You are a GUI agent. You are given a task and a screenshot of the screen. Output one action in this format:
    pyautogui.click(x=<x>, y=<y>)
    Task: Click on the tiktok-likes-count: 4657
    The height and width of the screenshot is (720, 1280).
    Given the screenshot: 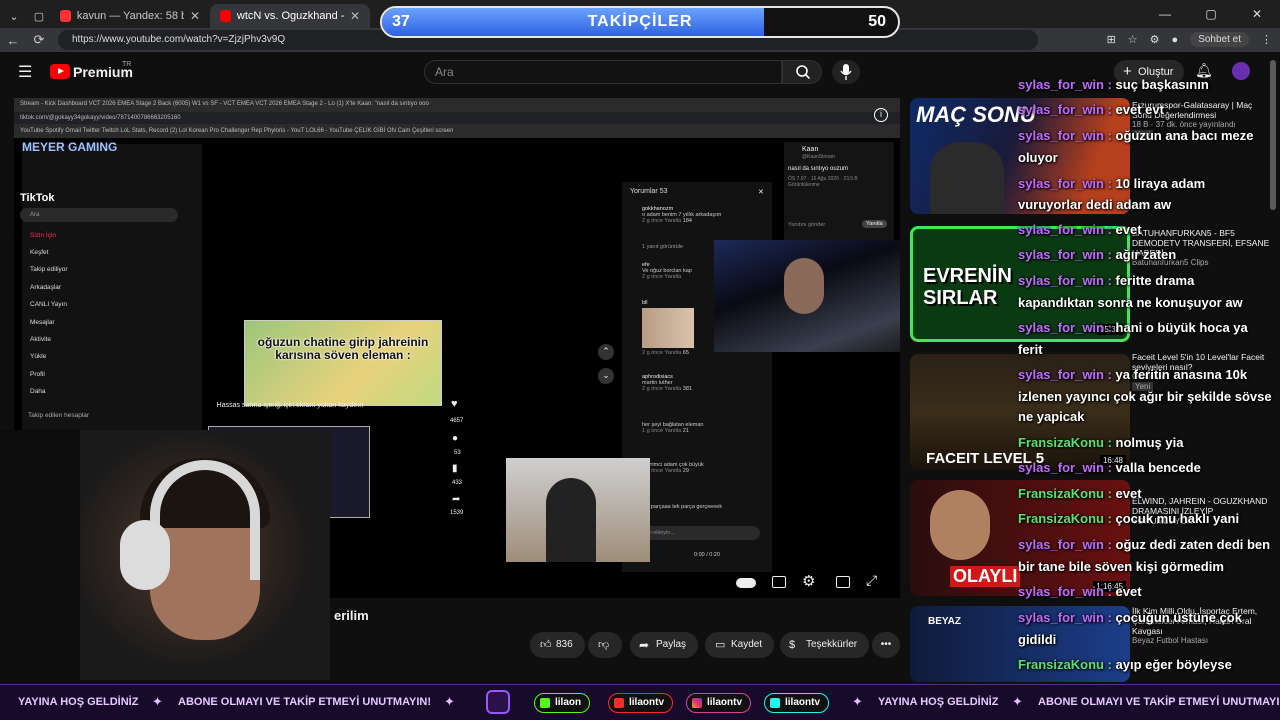 What is the action you would take?
    pyautogui.click(x=457, y=421)
    